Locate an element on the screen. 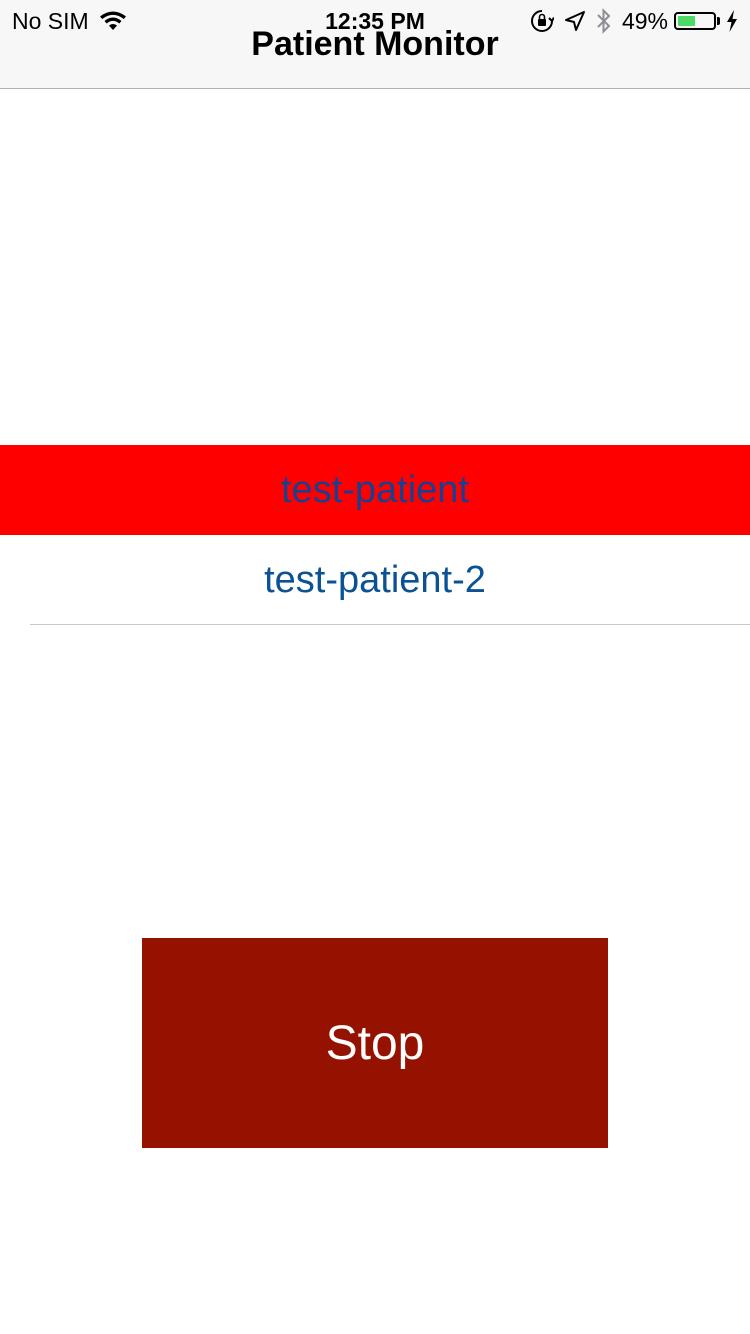 The width and height of the screenshot is (750, 1334). patient-list: test-patient test-patient-2 is located at coordinates (375, 535).